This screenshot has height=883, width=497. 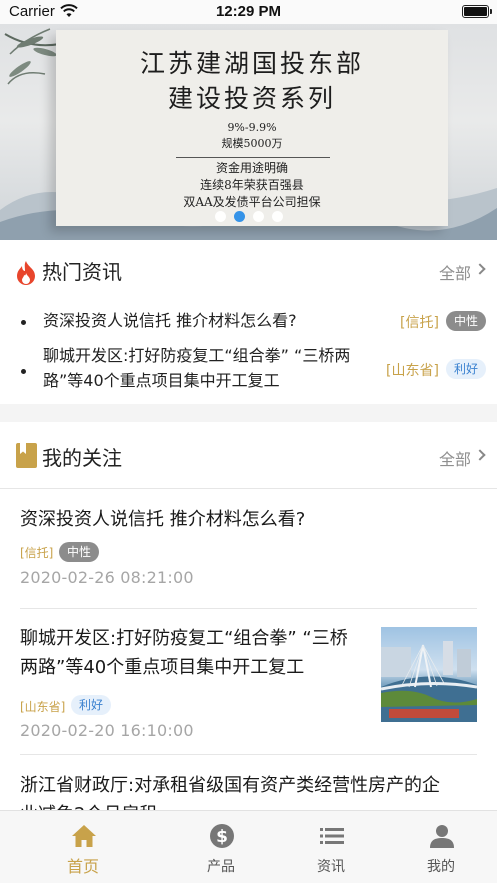 I want to click on bottom-tab-bar: 首页 $ 产品 资讯 我的, so click(x=248, y=846).